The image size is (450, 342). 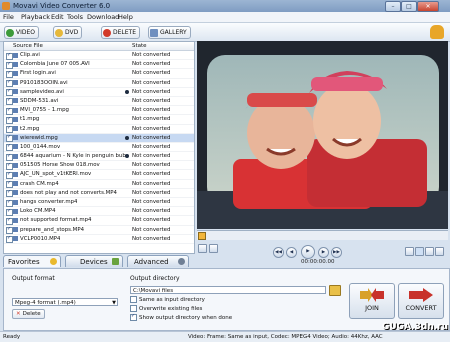 I want to click on join-arrows-icon, so click(x=372, y=295).